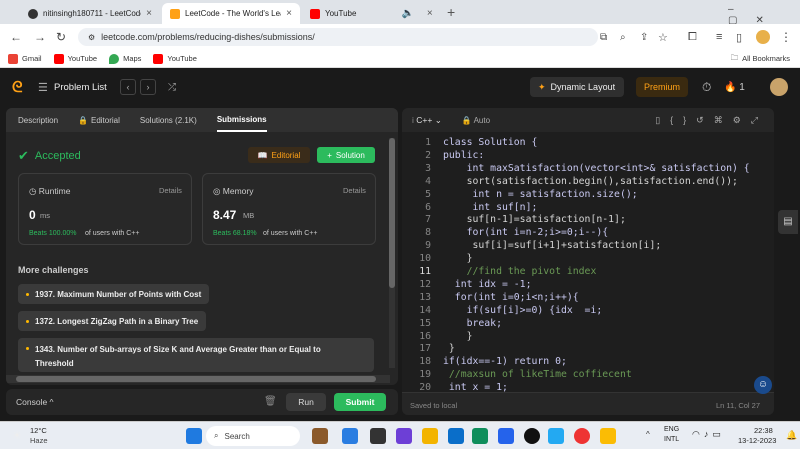  I want to click on all-bookmarks: 🗀 All Bookmarks, so click(760, 58).